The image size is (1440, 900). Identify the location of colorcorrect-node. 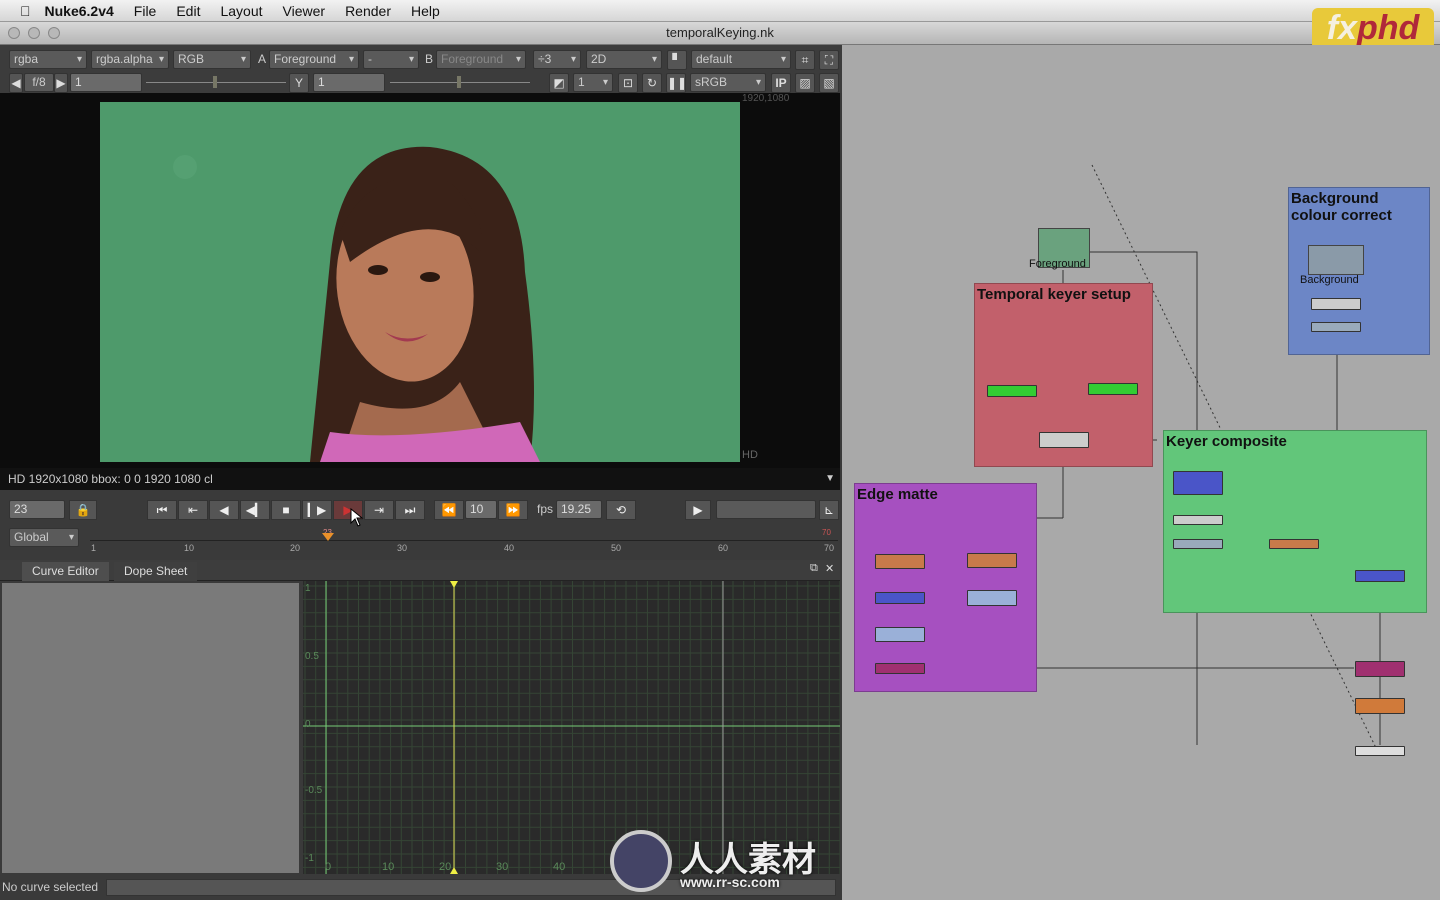
(1336, 327).